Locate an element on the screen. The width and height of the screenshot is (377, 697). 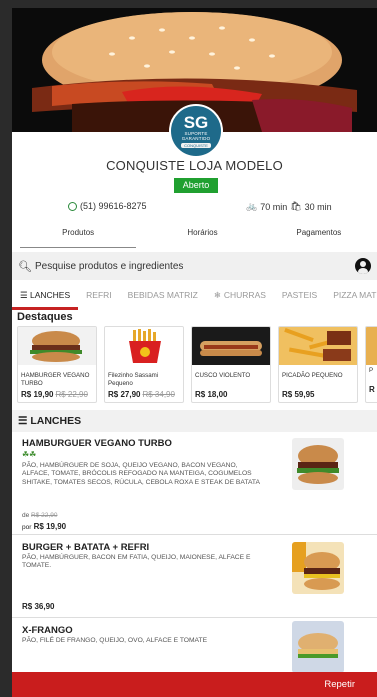
highlight-card: PICADÃO PEQUENO R$ 59,95 is located at coordinates (318, 364).